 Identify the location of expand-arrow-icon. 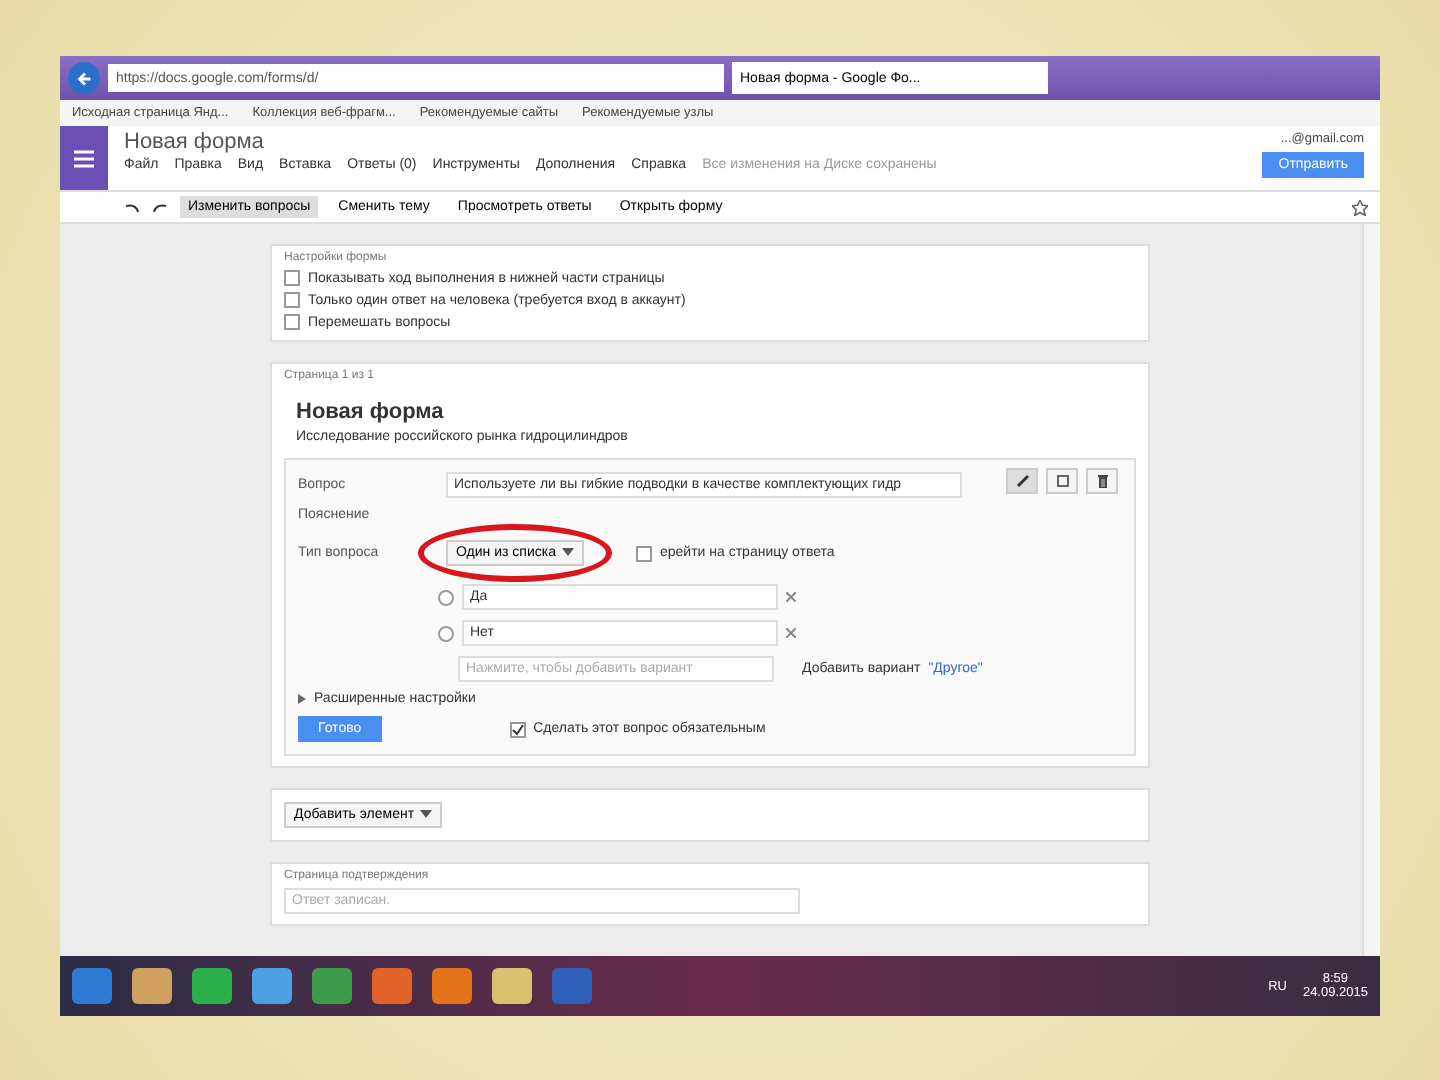
(302, 699).